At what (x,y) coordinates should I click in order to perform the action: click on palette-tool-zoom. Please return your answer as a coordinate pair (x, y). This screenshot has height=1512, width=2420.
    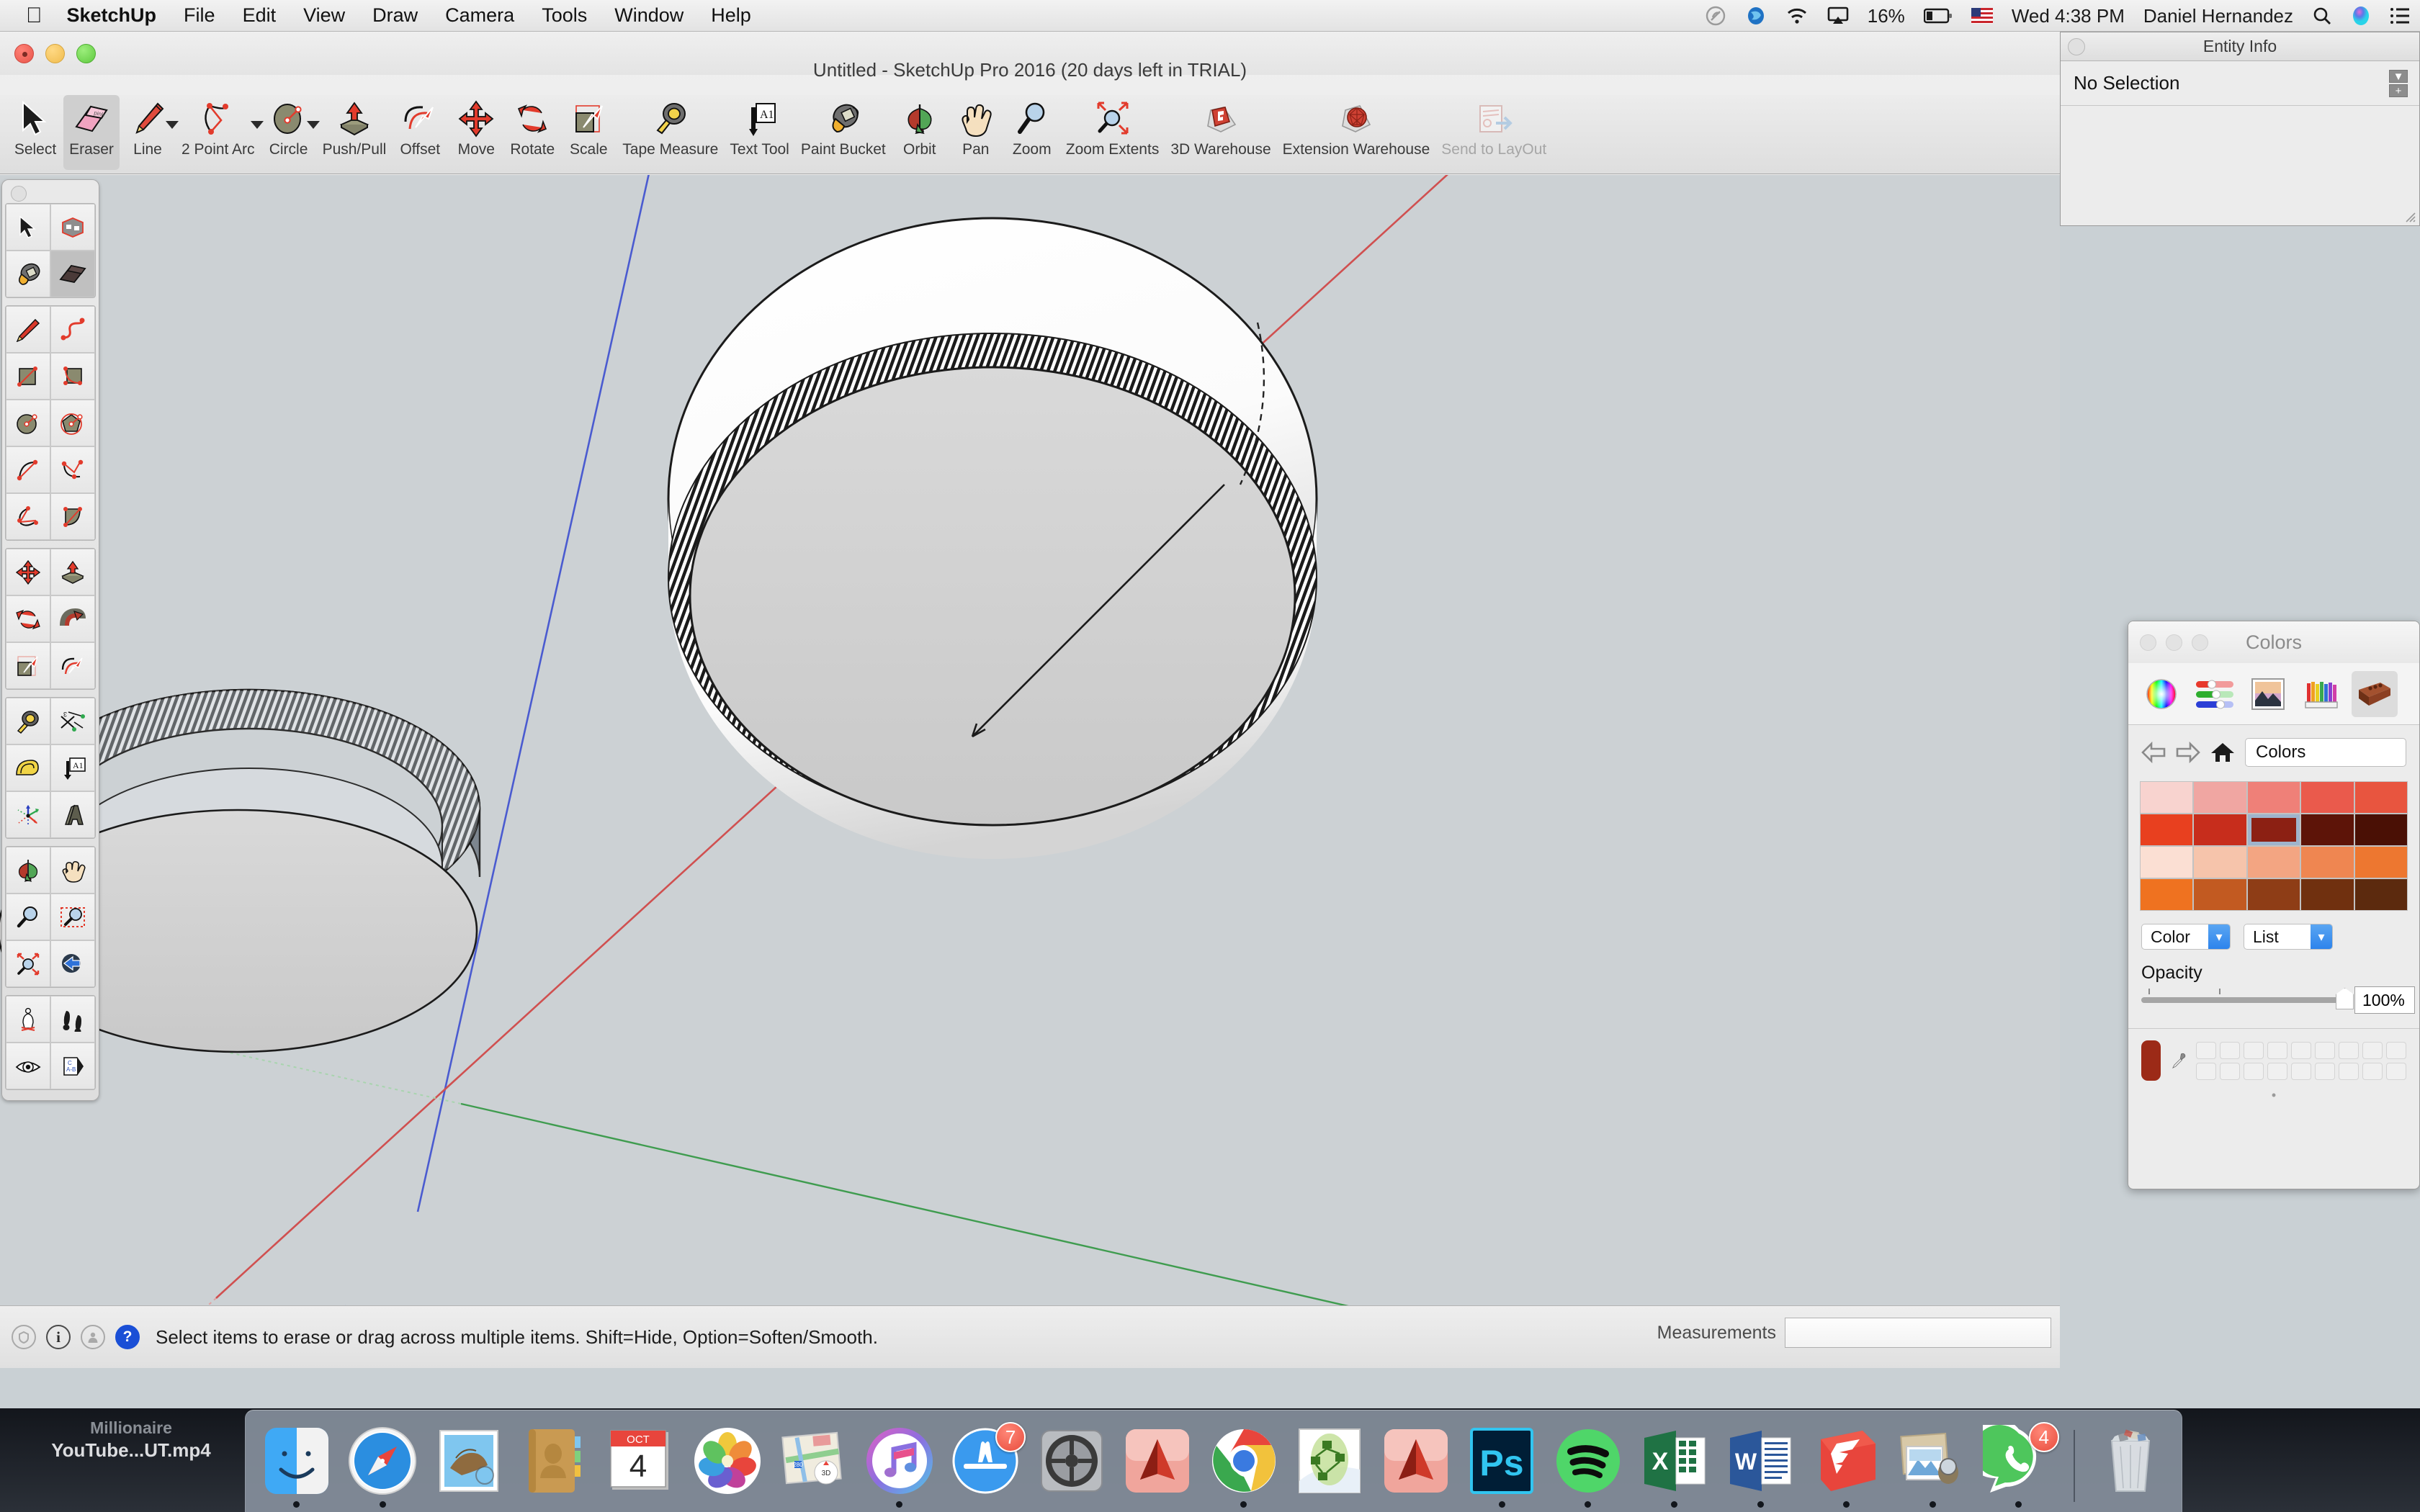
    Looking at the image, I should click on (28, 917).